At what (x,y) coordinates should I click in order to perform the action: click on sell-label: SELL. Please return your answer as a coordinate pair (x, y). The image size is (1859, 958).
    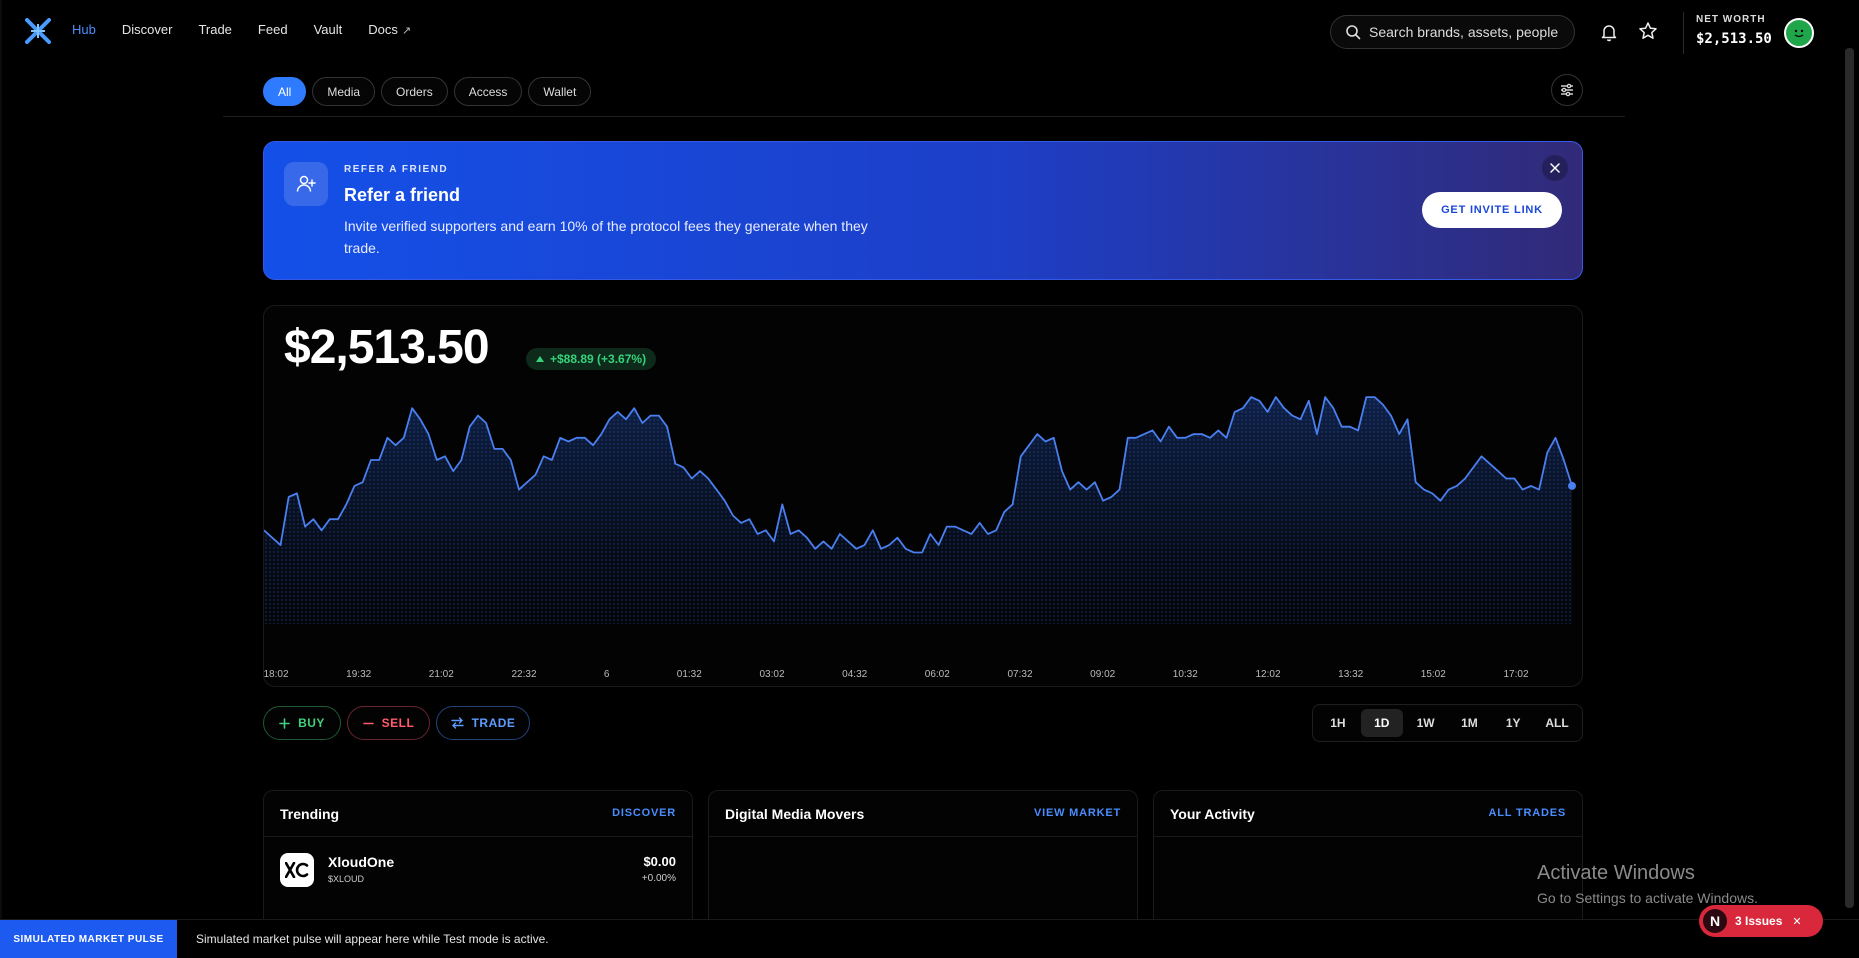
    Looking at the image, I should click on (398, 723).